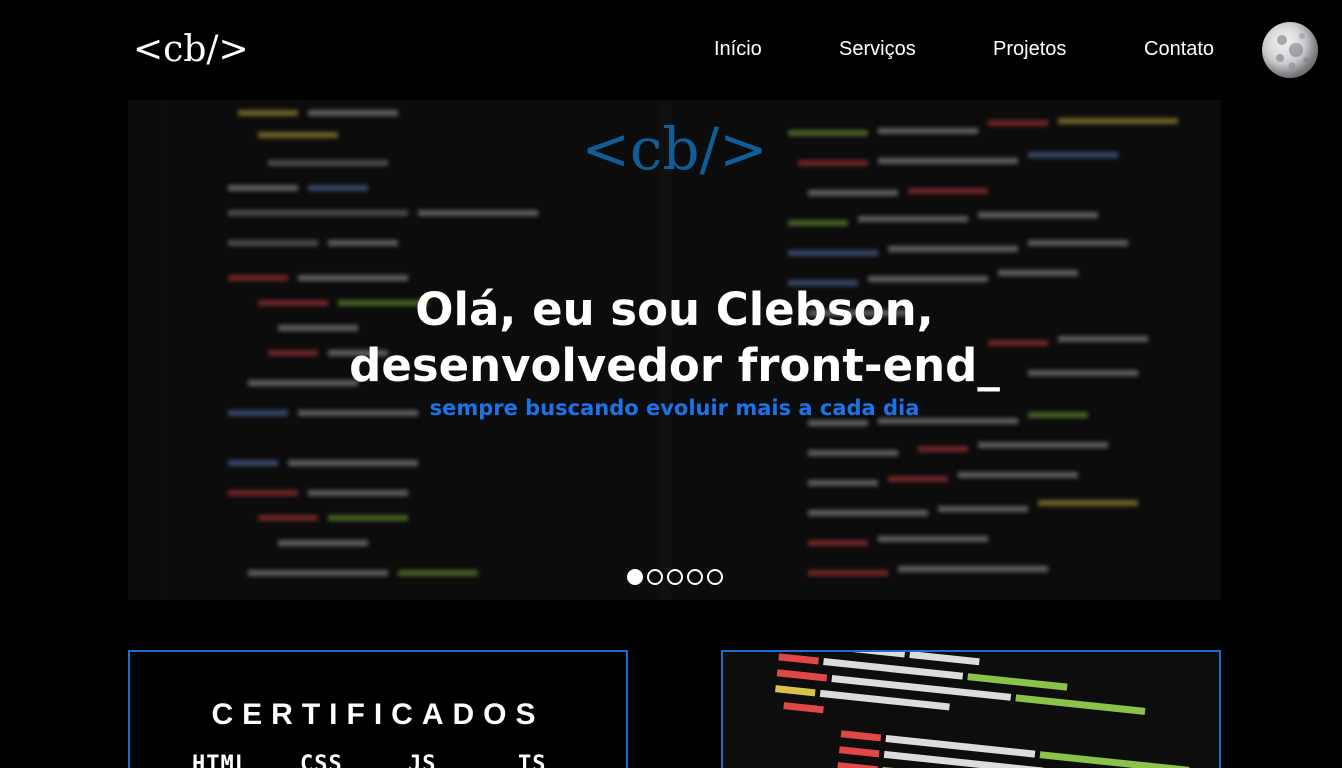 Image resolution: width=1342 pixels, height=768 pixels. I want to click on certificados-title: CERTIFICADOS, so click(378, 714).